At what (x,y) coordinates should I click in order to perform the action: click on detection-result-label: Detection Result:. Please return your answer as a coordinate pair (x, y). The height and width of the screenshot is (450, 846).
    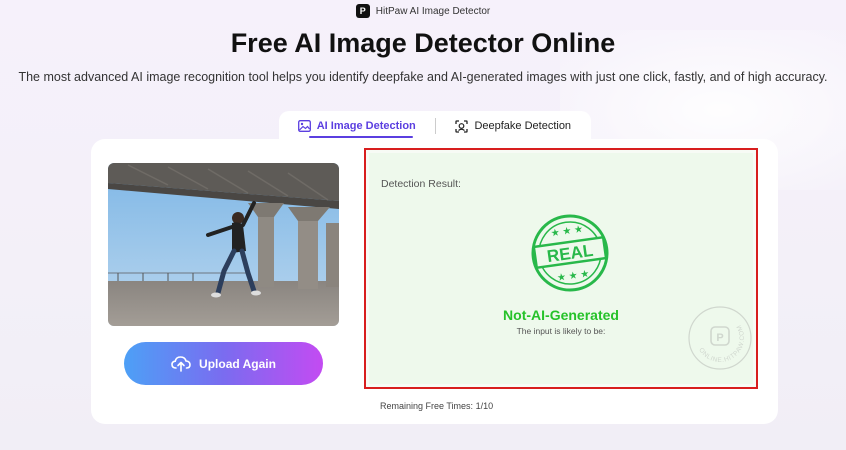
    Looking at the image, I should click on (421, 184).